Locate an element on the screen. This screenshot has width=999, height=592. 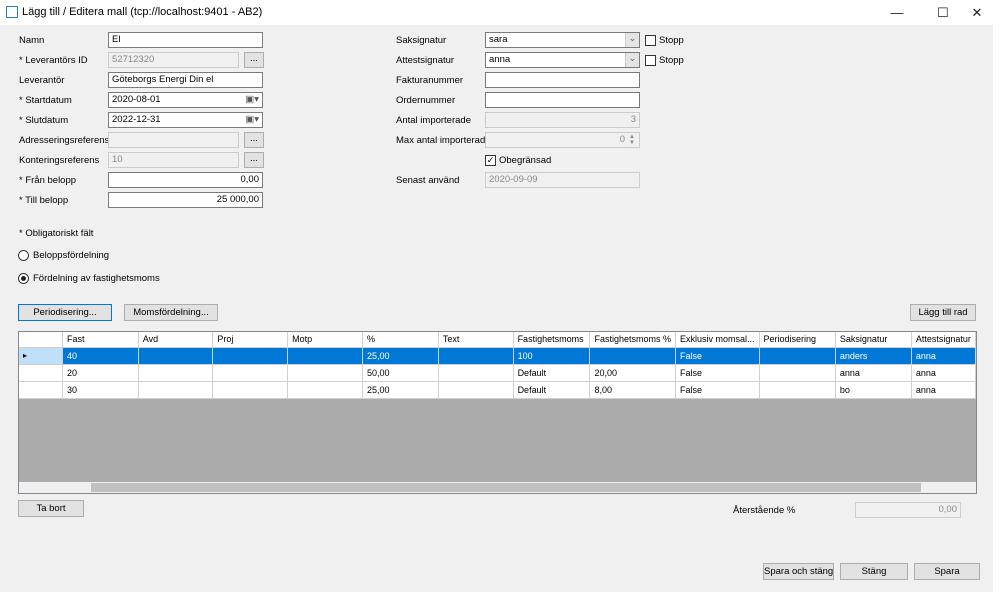
maximize-button: ☐ is located at coordinates (943, 12).